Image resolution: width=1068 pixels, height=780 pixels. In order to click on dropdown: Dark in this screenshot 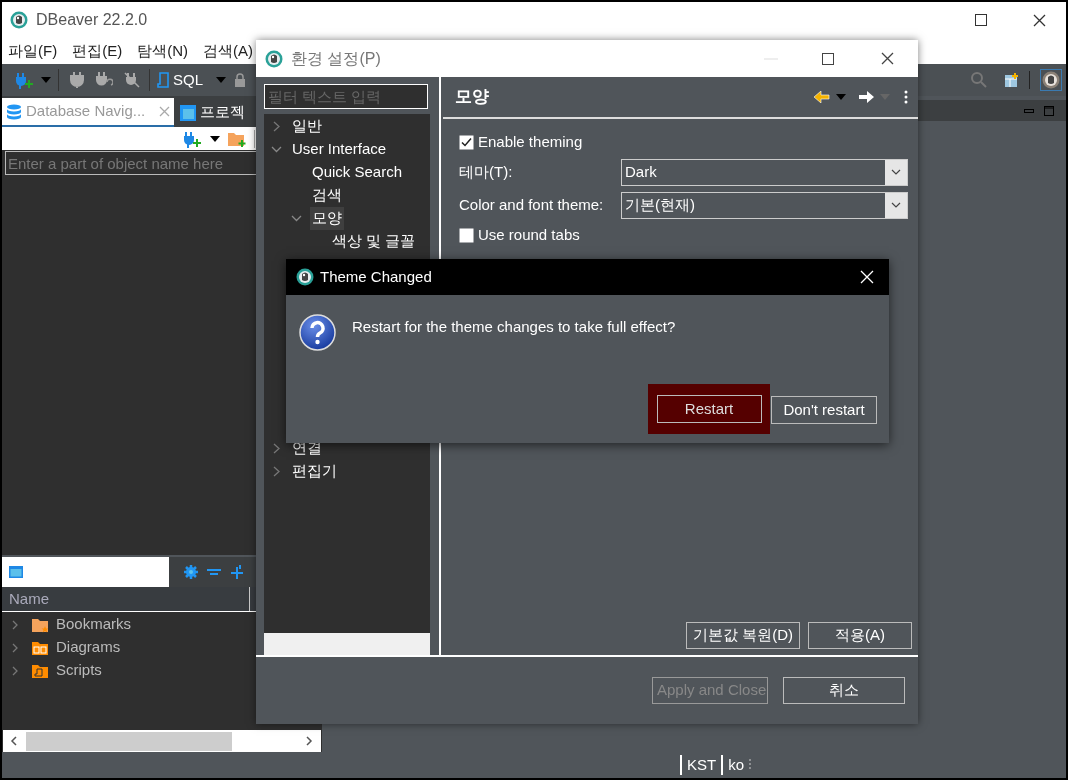, I will do `click(764, 172)`.